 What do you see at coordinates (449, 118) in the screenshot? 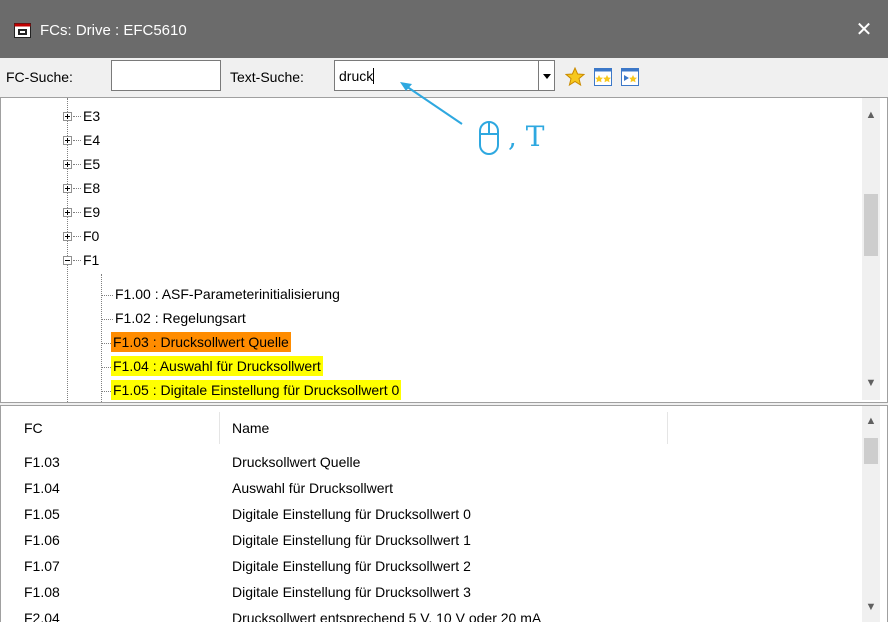
I see `annotation-arrow` at bounding box center [449, 118].